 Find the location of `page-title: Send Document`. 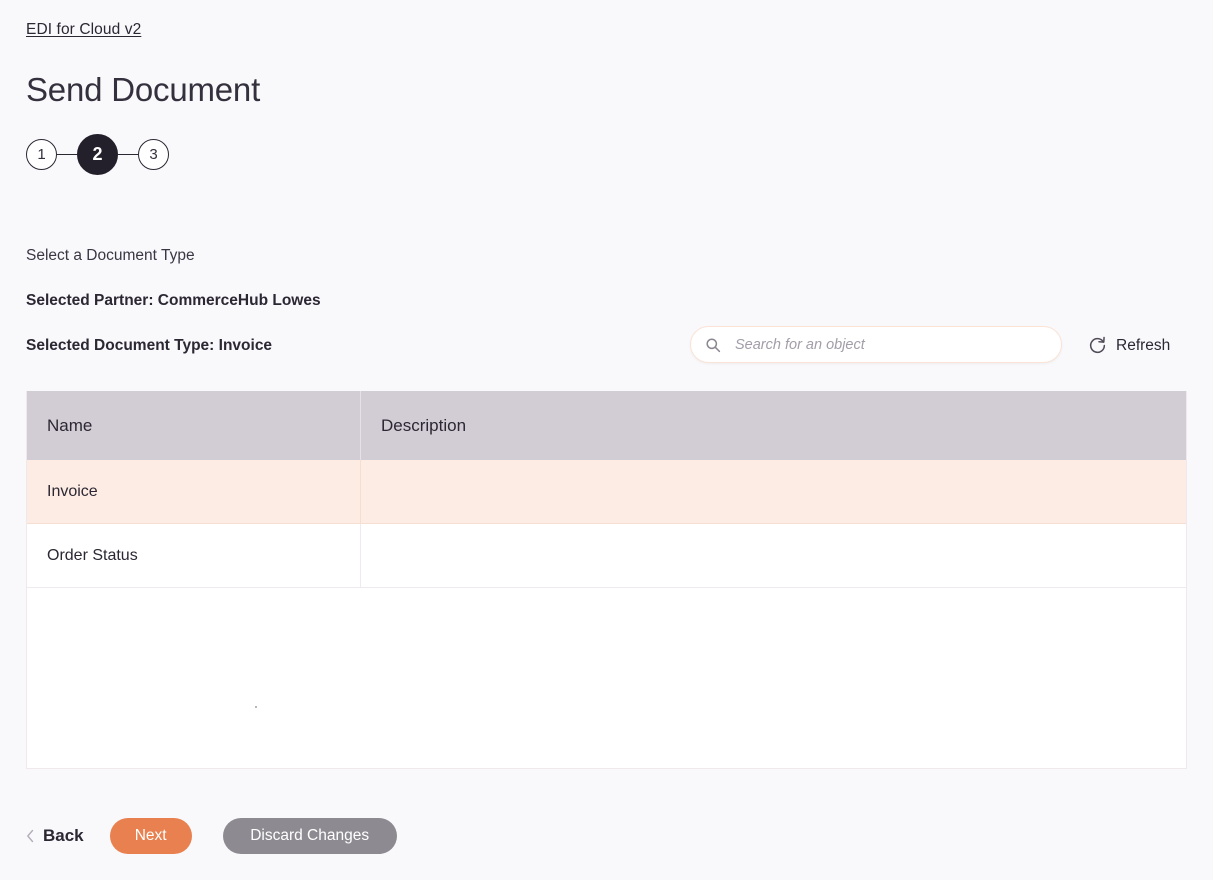

page-title: Send Document is located at coordinates (143, 89).